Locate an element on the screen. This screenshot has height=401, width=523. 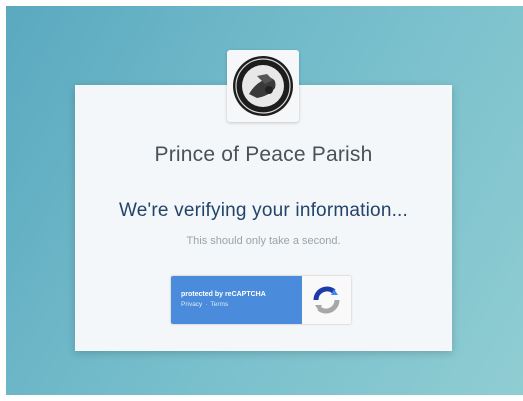
recaptcha-privacy-link: Privacy is located at coordinates (191, 304).